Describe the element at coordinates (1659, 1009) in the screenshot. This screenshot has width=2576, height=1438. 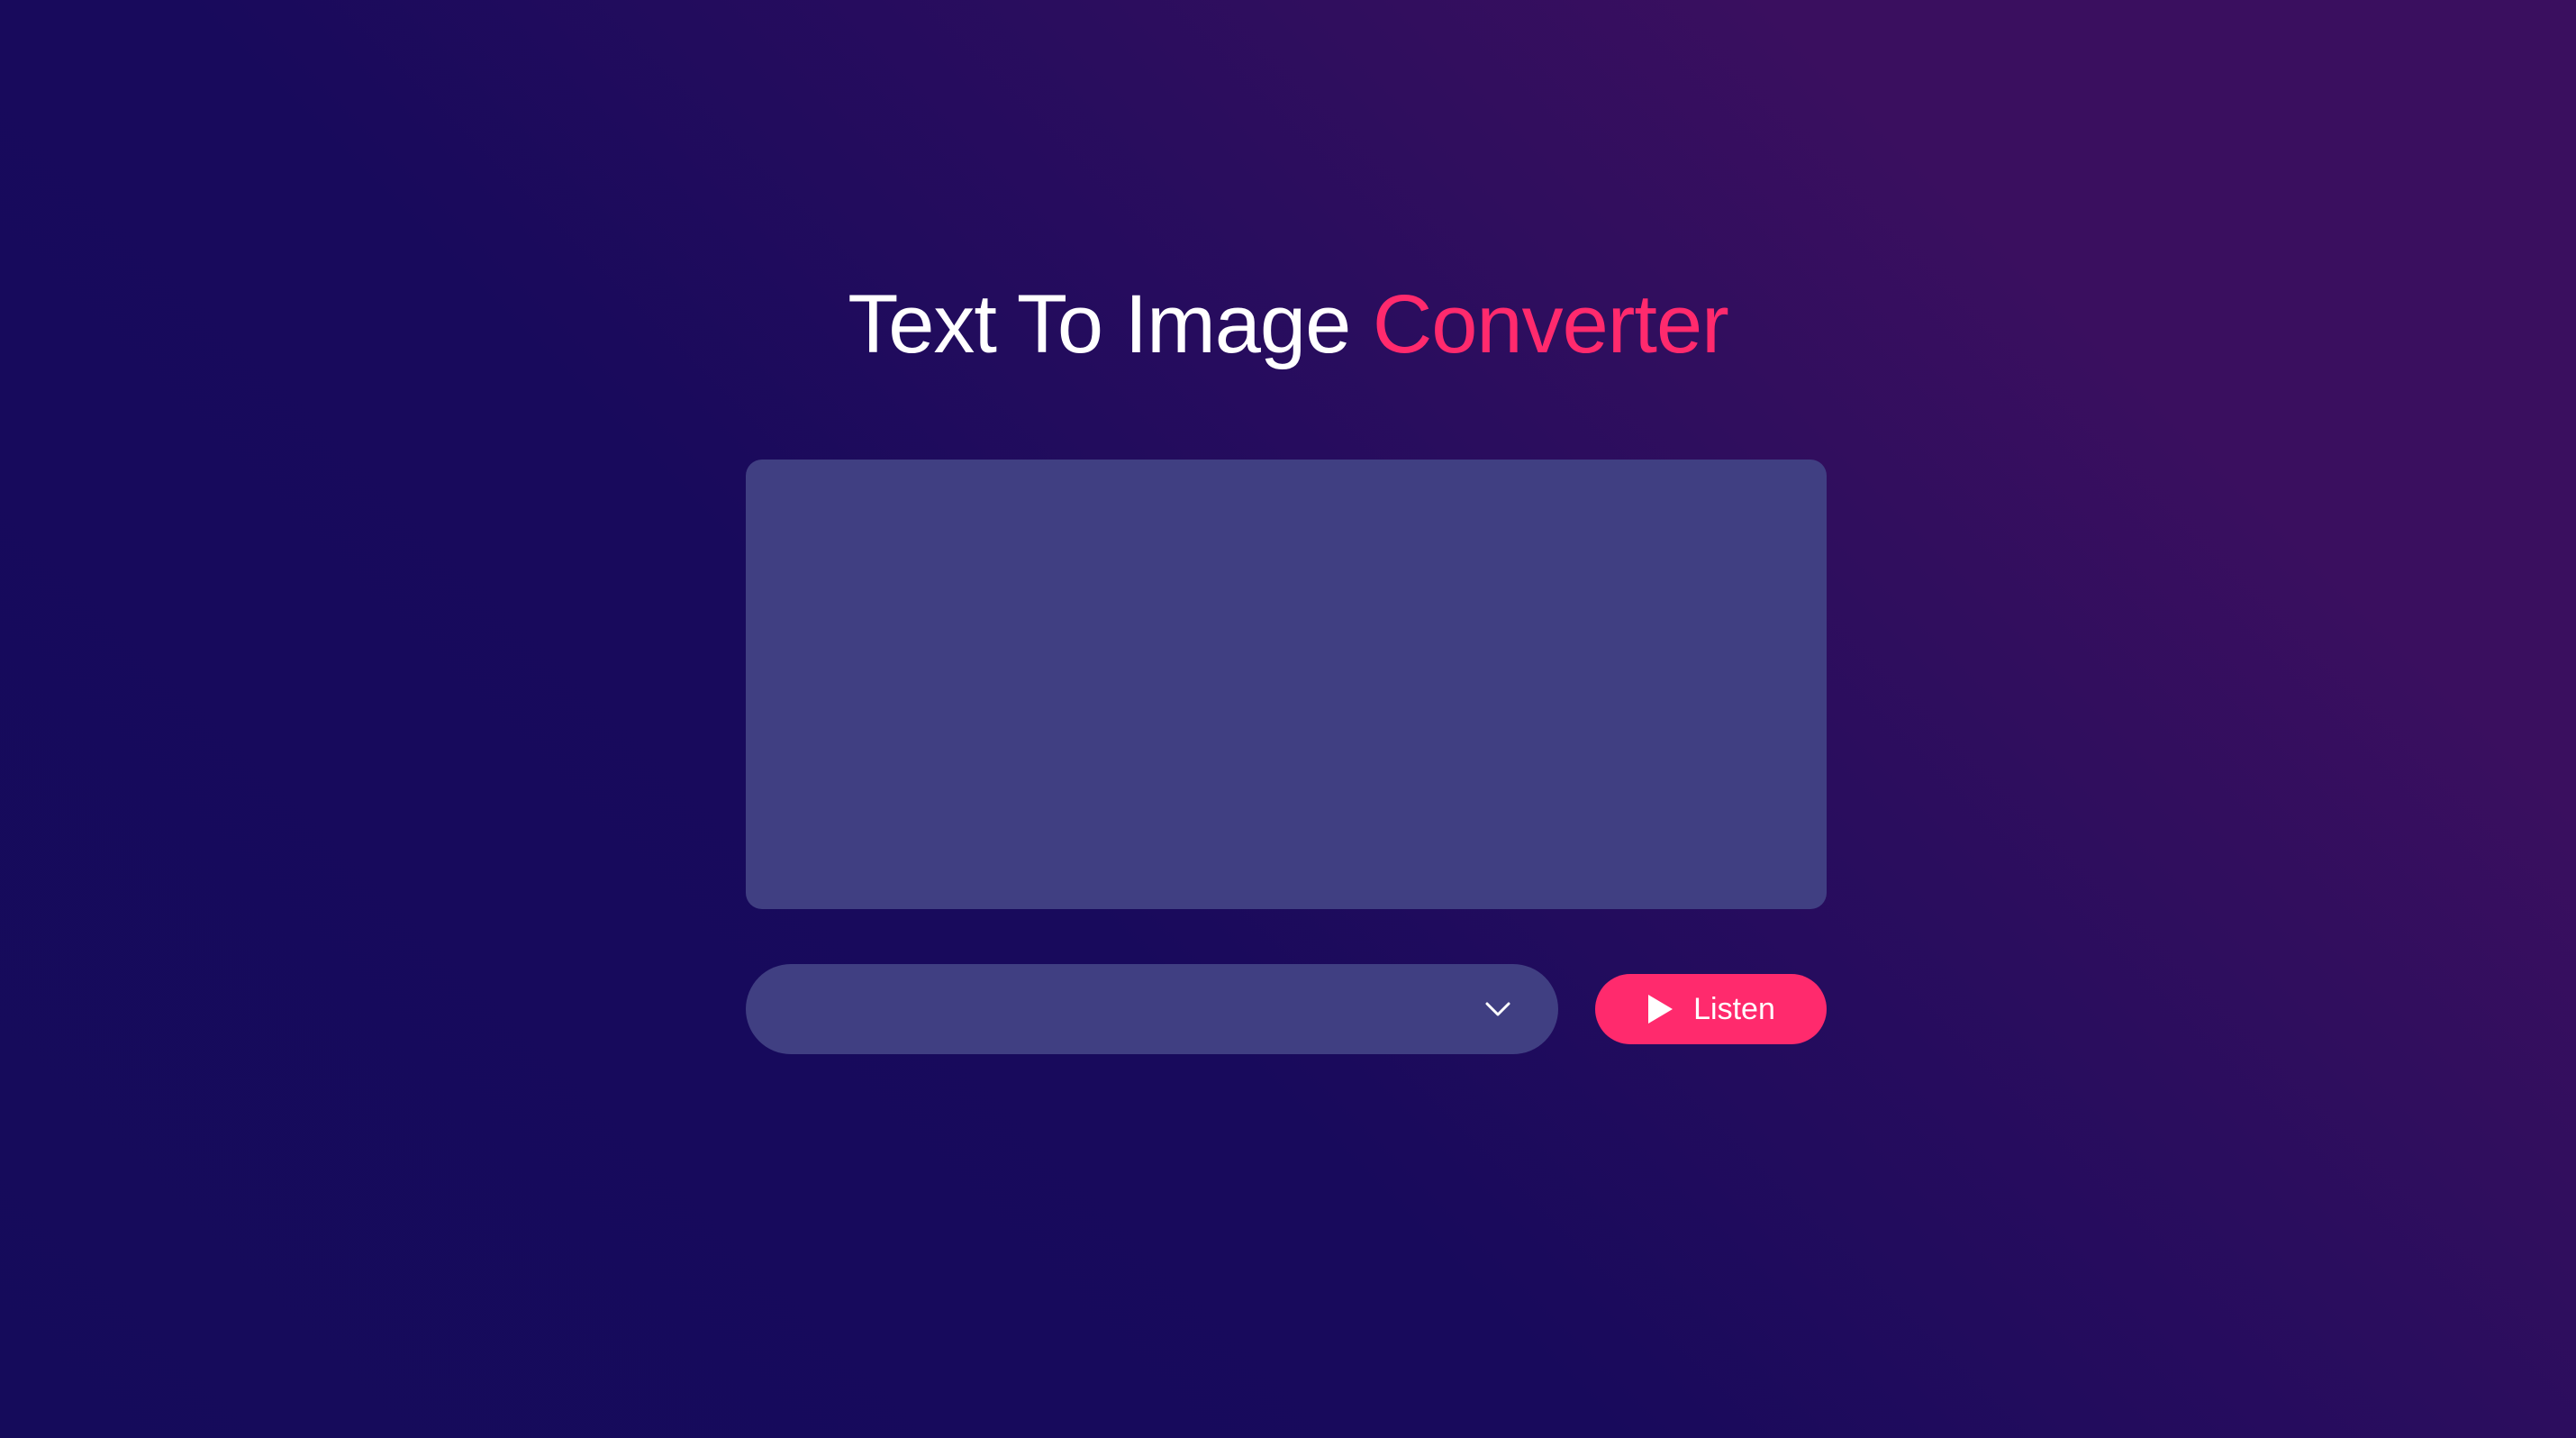
I see `play-icon` at that location.